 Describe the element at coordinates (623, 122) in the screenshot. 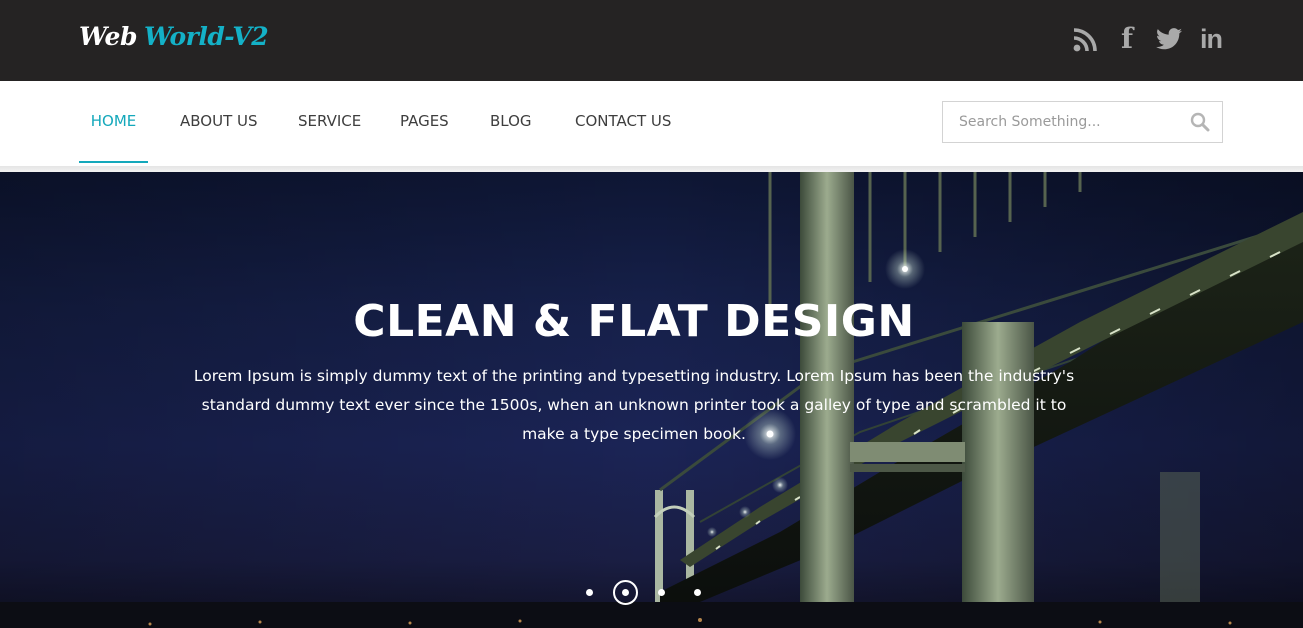

I see `nav-contact-us: CONTACT US` at that location.